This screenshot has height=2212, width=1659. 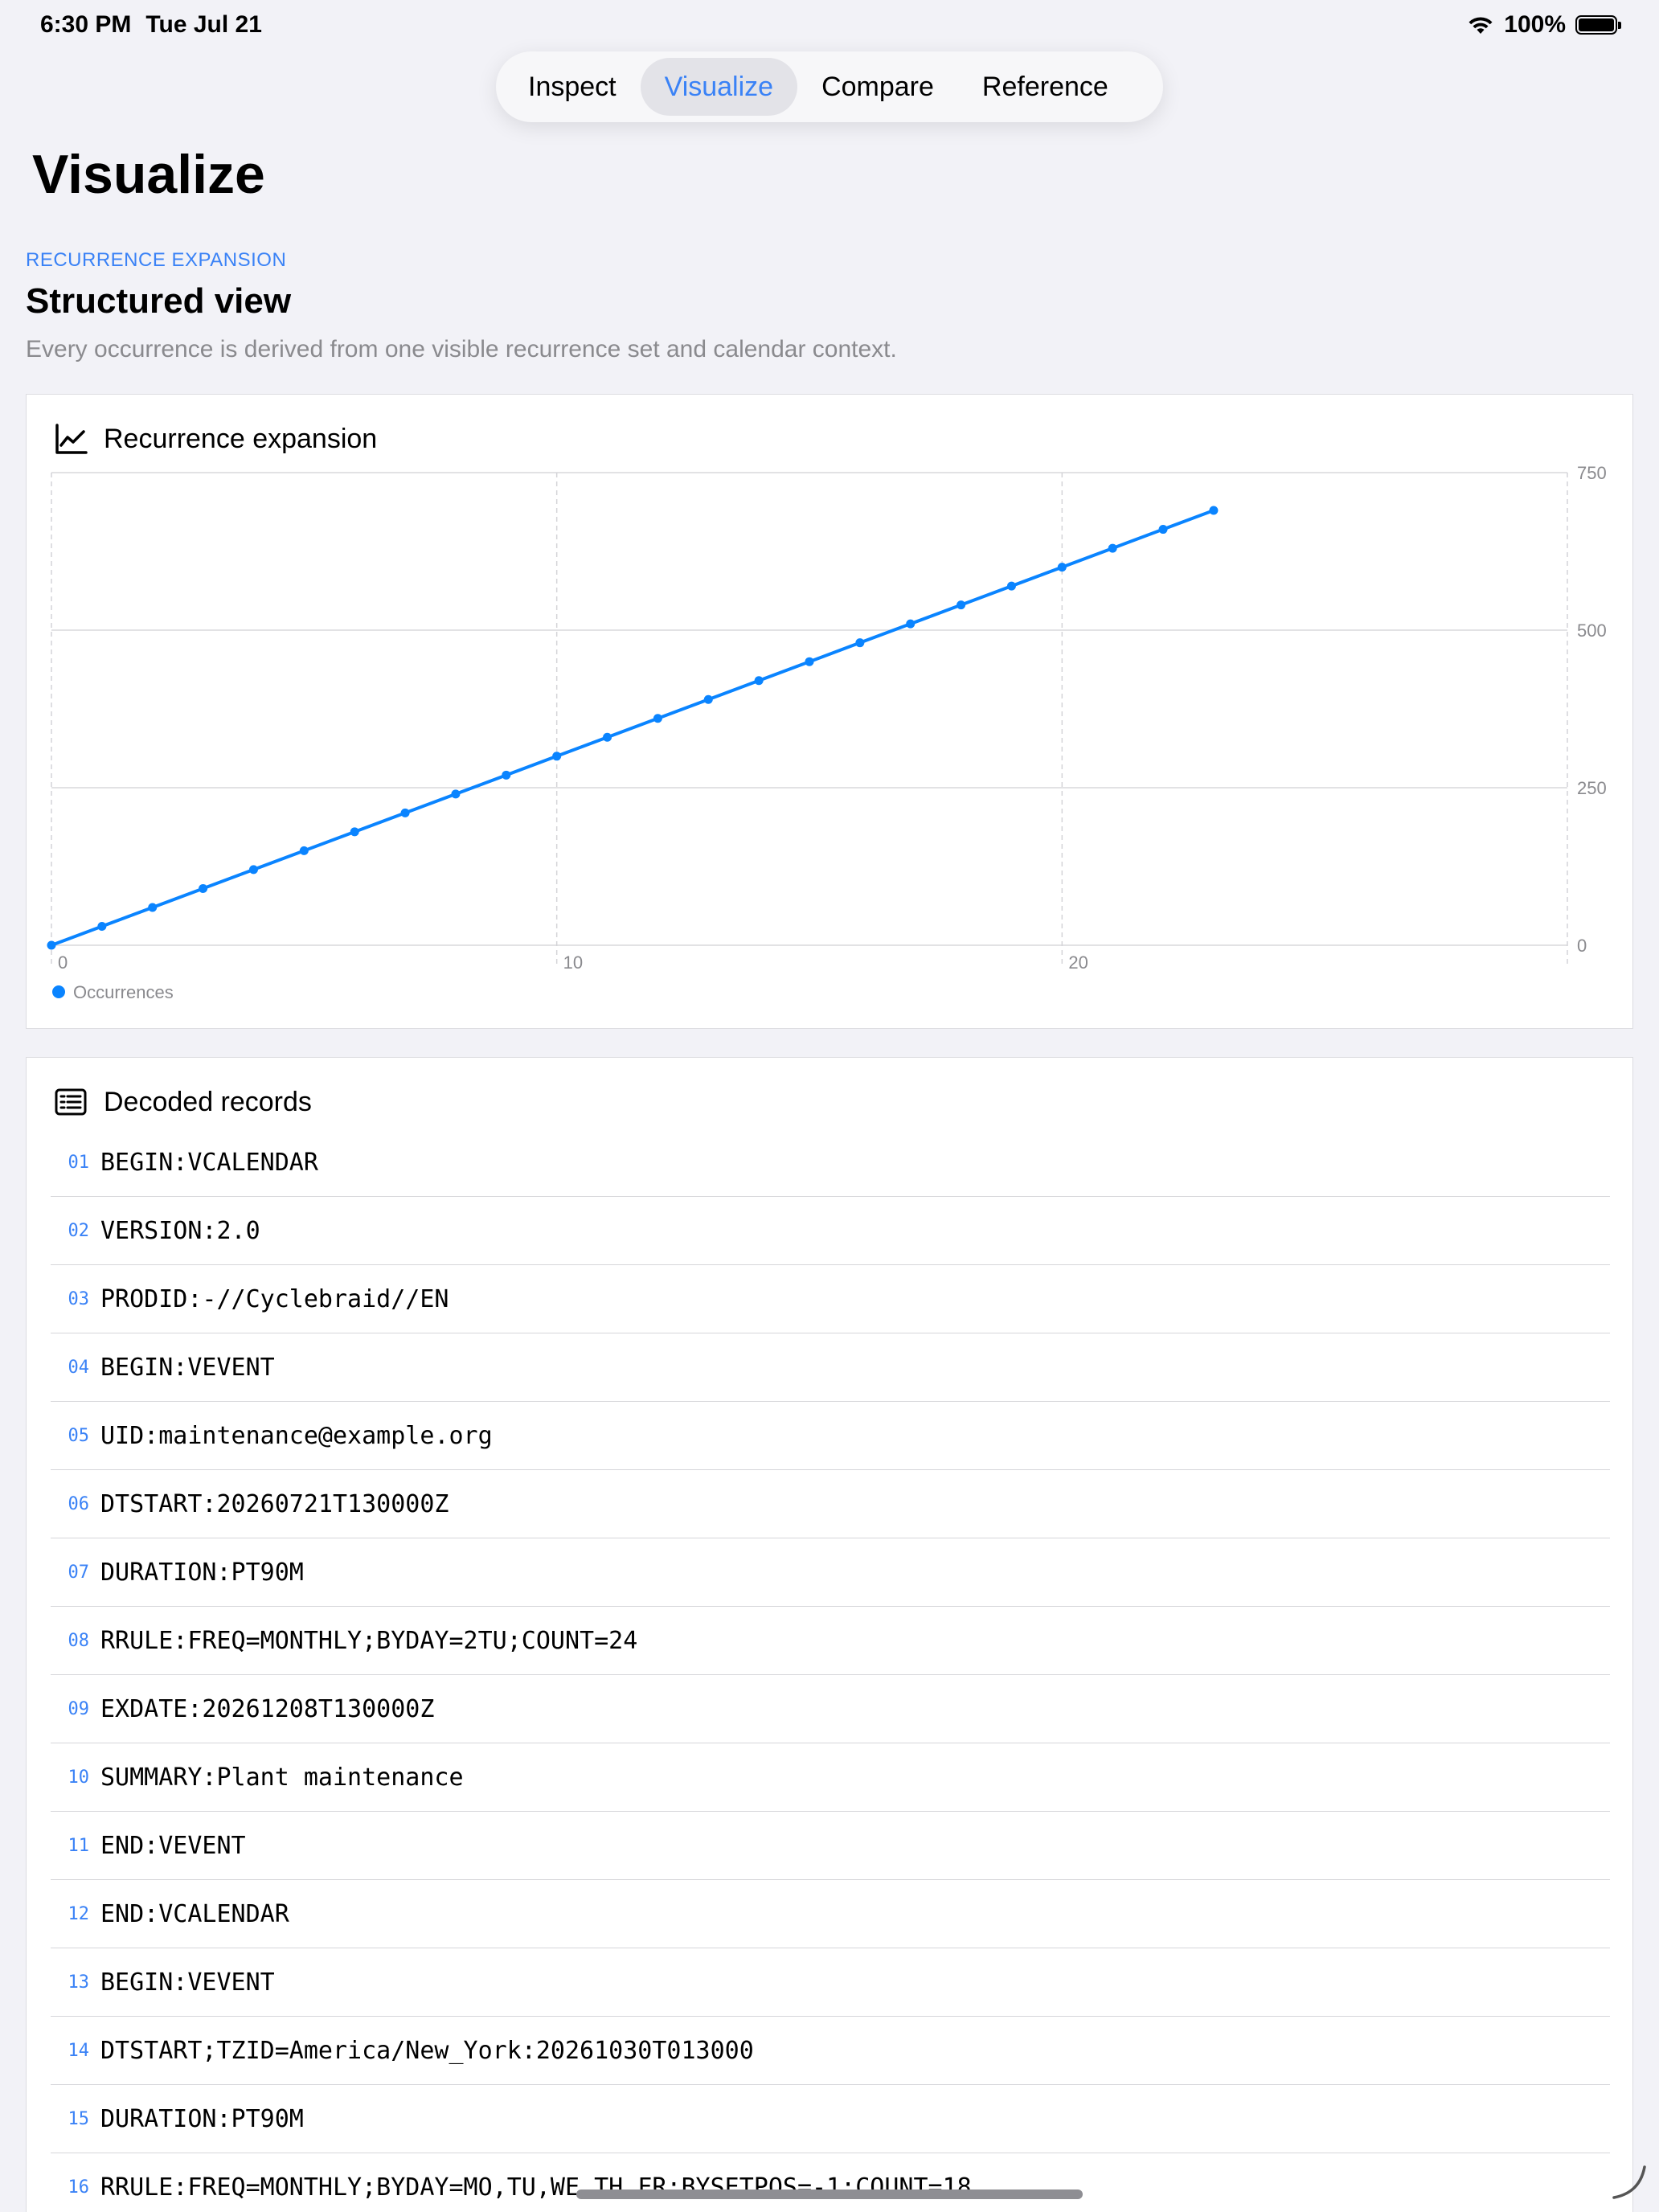 I want to click on tab-compare: Compare, so click(x=877, y=87).